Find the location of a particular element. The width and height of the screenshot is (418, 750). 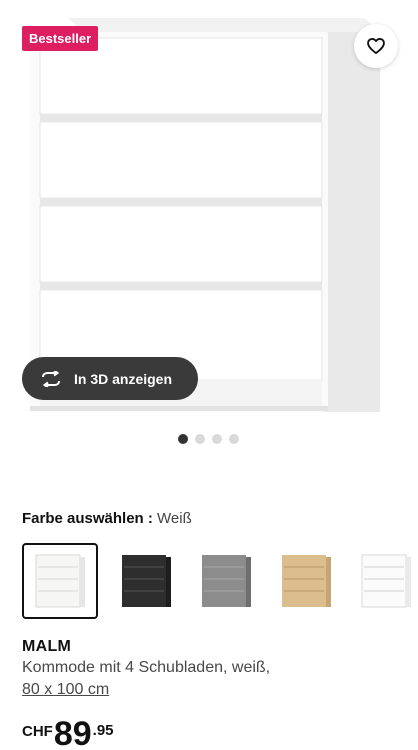

bestseller-badge: Bestseller is located at coordinates (60, 38).